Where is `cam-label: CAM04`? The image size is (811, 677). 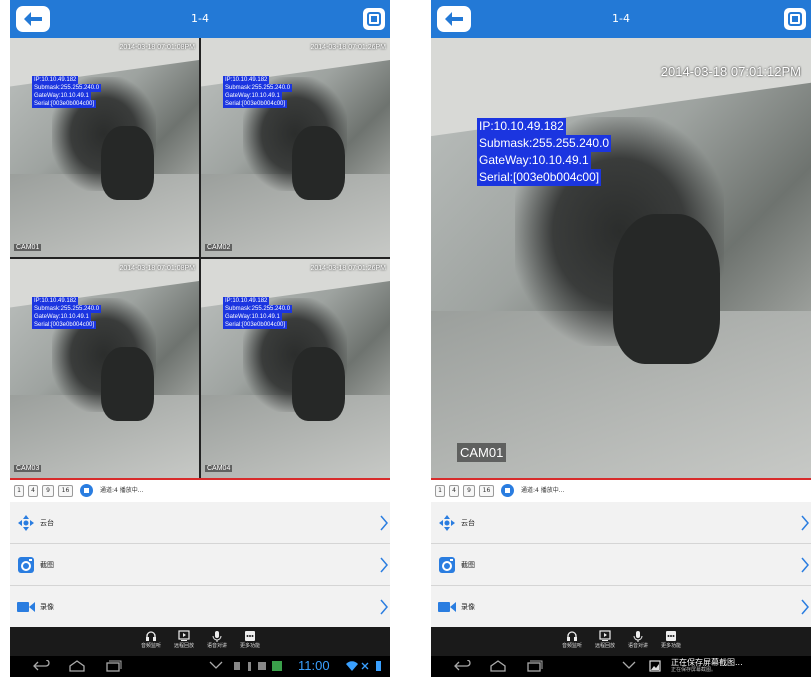 cam-label: CAM04 is located at coordinates (219, 468).